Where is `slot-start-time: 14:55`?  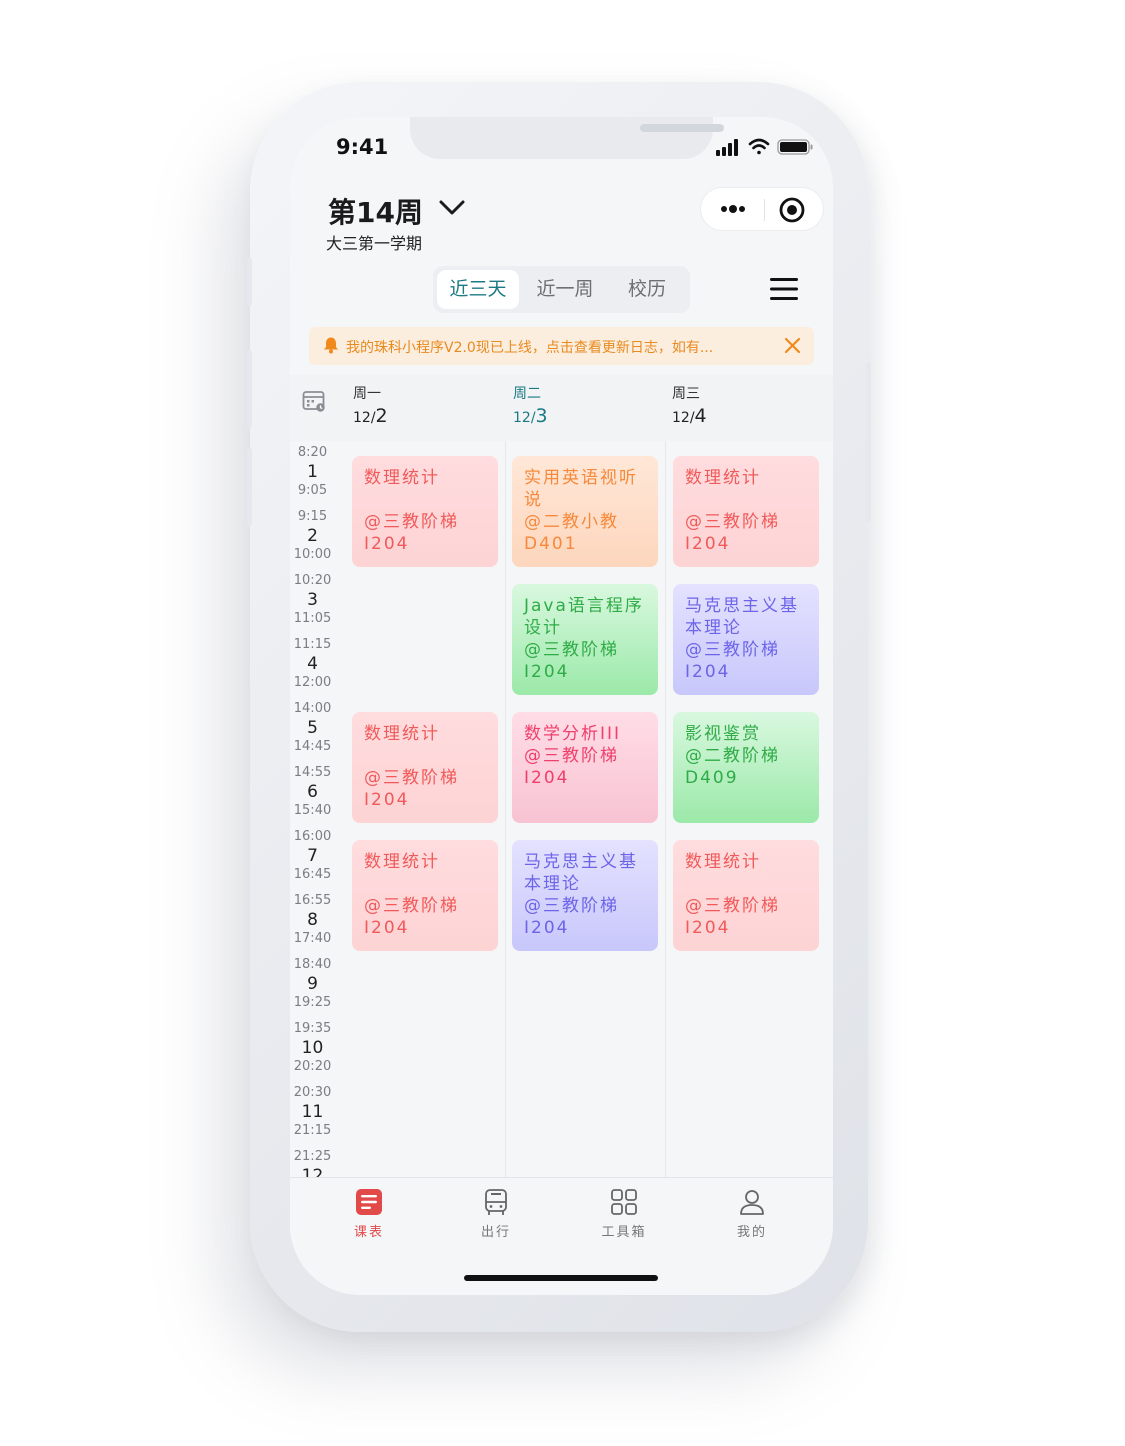
slot-start-time: 14:55 is located at coordinates (312, 772).